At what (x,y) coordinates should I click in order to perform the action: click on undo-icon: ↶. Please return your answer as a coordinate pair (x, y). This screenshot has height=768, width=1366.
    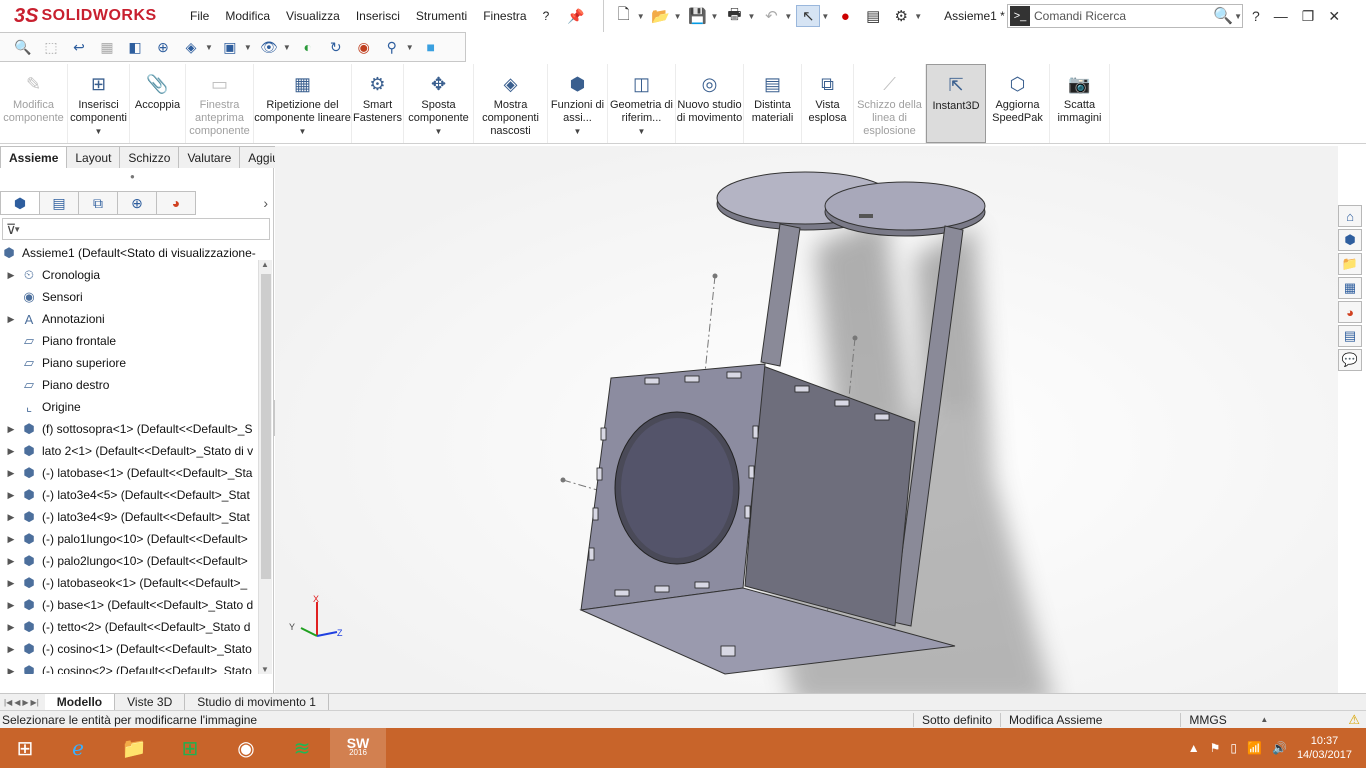
    Looking at the image, I should click on (771, 16).